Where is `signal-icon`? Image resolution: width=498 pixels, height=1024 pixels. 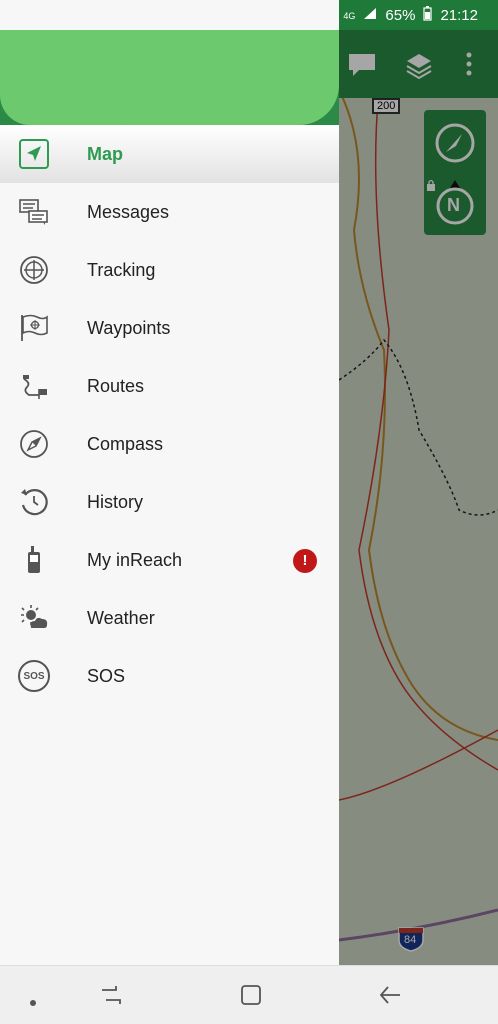
signal-icon is located at coordinates (370, 15).